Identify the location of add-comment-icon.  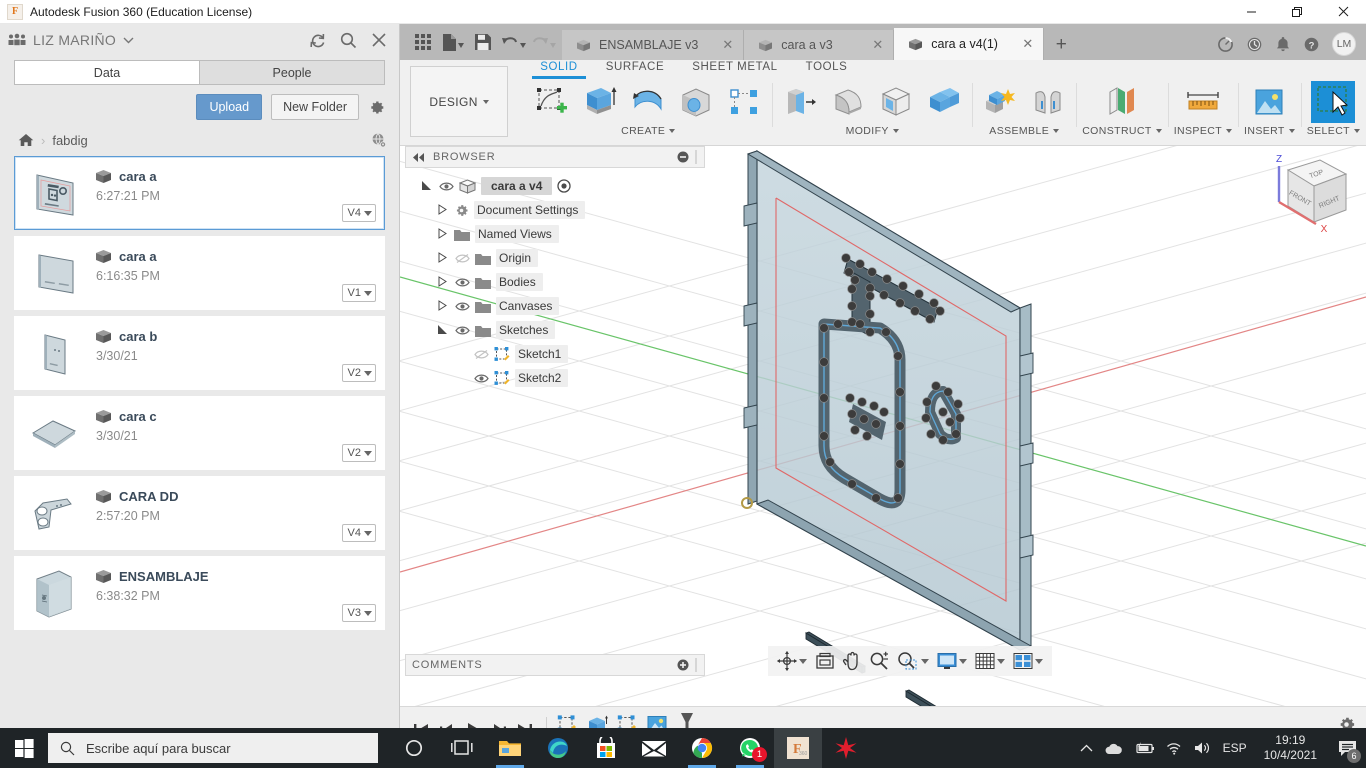
(683, 665).